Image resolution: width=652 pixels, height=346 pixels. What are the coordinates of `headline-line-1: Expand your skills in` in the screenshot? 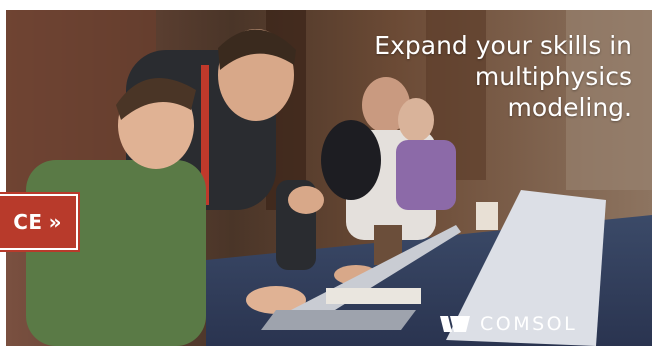 It's located at (503, 45).